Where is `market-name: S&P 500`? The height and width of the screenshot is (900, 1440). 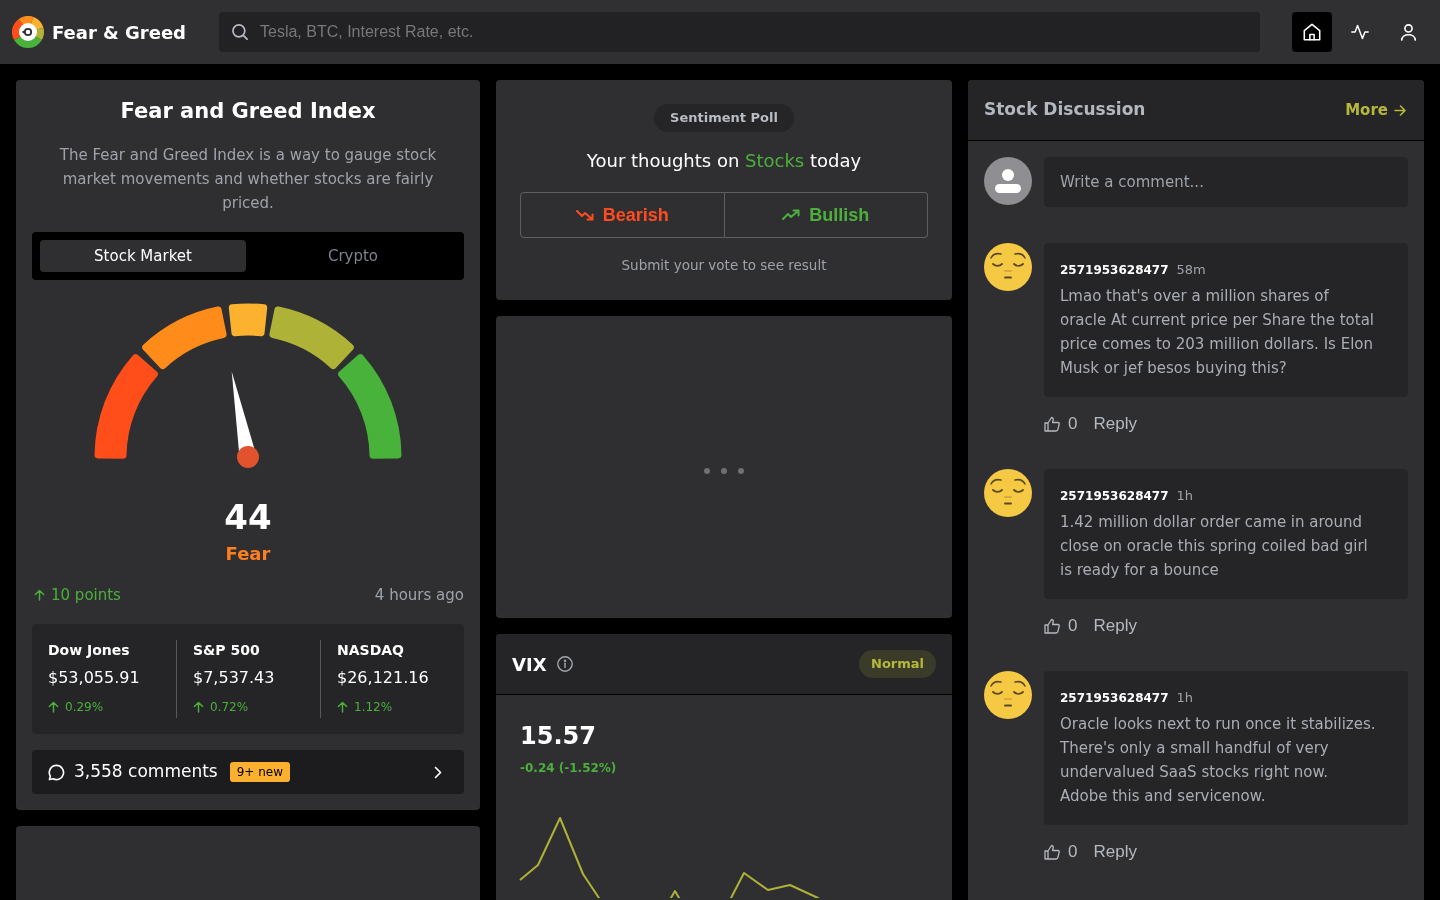
market-name: S&P 500 is located at coordinates (227, 650).